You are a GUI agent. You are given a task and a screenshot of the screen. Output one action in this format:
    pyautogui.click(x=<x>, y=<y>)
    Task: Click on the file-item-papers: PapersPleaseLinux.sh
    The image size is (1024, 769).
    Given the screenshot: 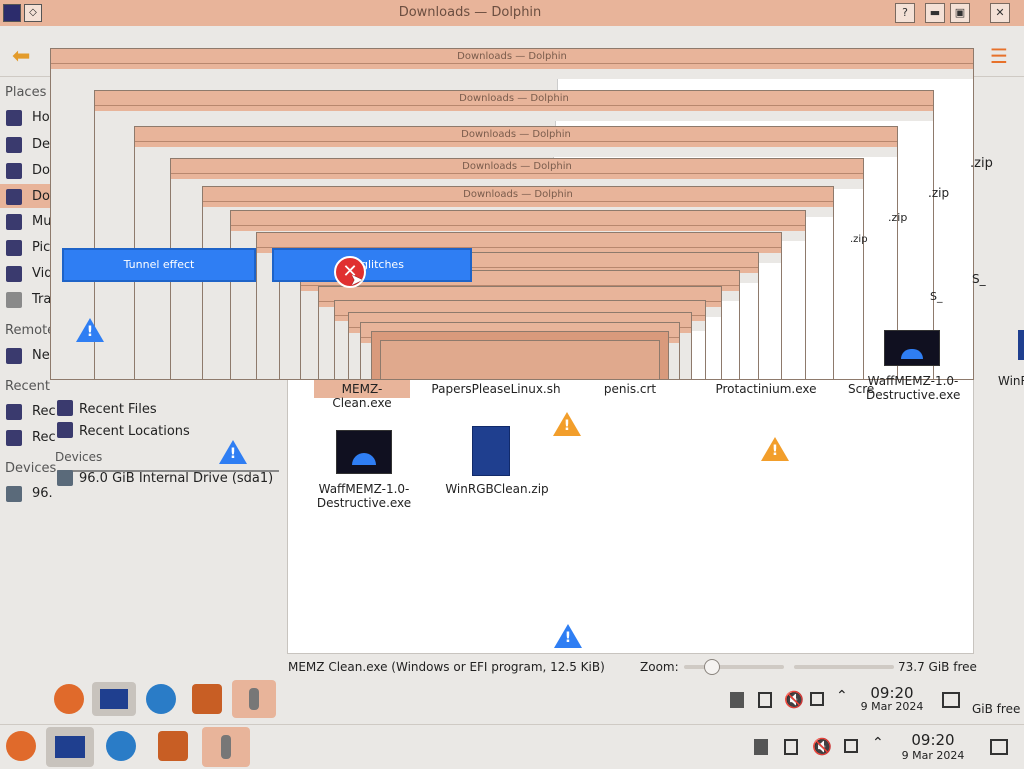 What is the action you would take?
    pyautogui.click(x=496, y=389)
    